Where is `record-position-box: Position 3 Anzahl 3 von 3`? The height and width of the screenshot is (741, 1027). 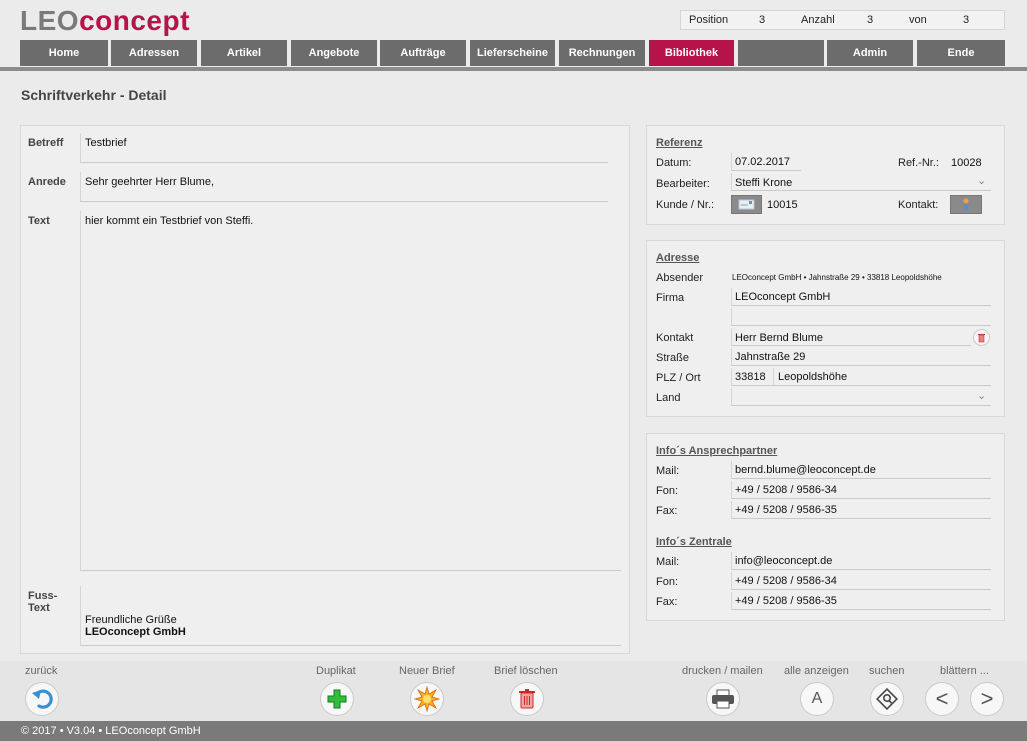 record-position-box: Position 3 Anzahl 3 von 3 is located at coordinates (842, 20).